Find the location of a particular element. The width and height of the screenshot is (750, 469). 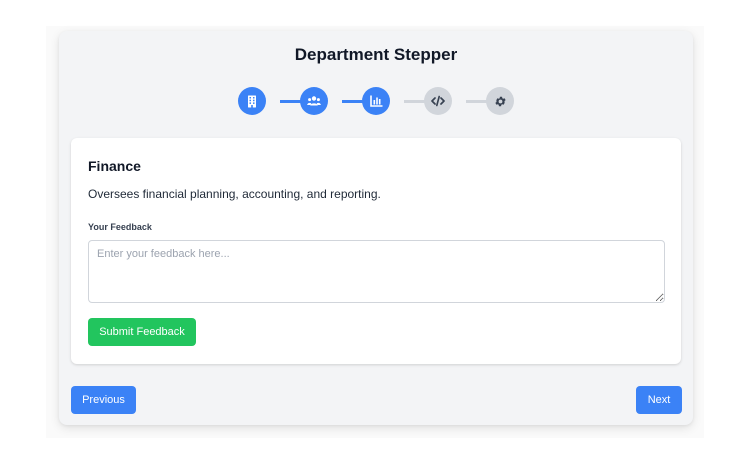

page-title: Department Stepper is located at coordinates (376, 54).